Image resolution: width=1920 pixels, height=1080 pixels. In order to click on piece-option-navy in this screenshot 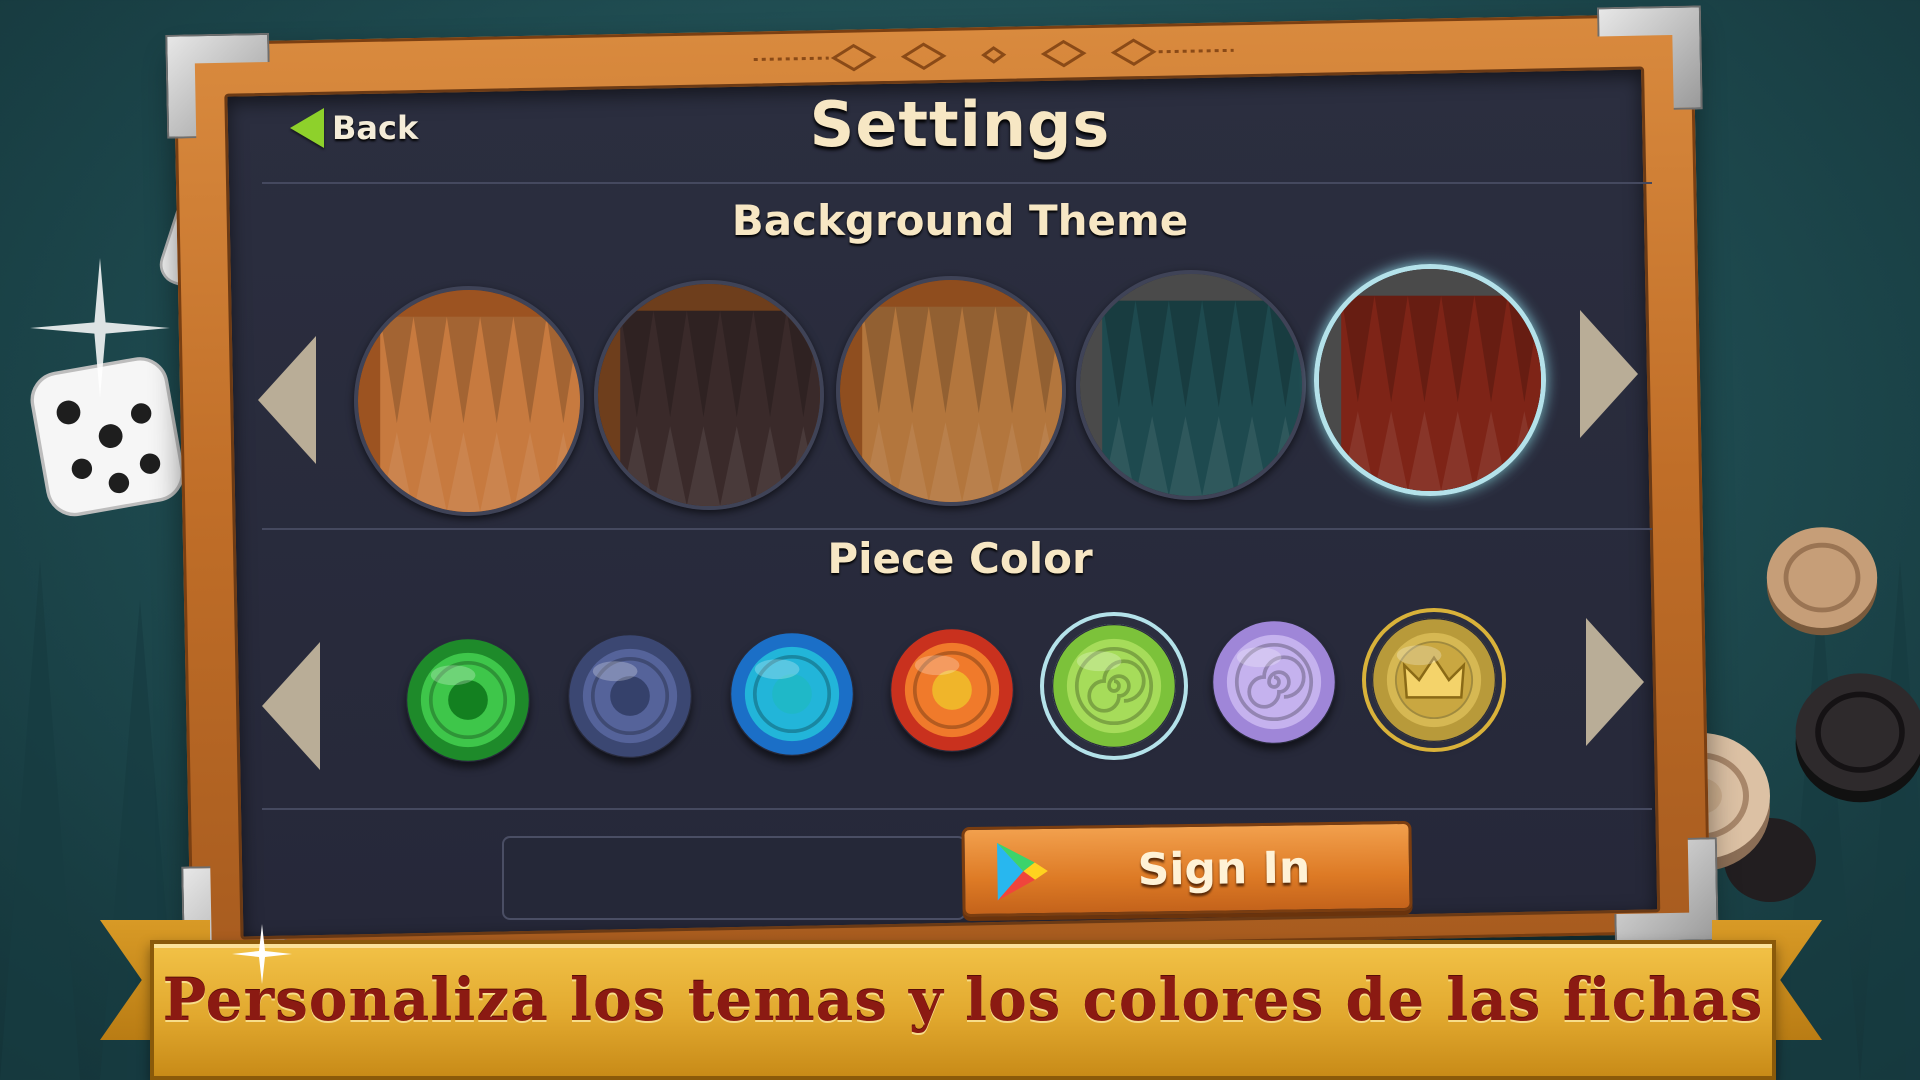, I will do `click(630, 696)`.